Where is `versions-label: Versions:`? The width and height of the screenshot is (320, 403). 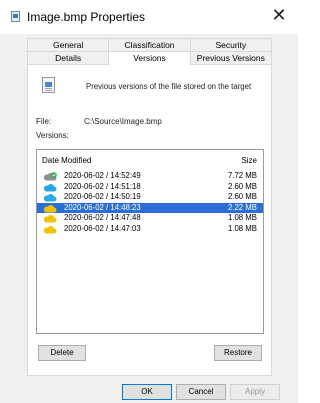
versions-label: Versions: is located at coordinates (52, 135).